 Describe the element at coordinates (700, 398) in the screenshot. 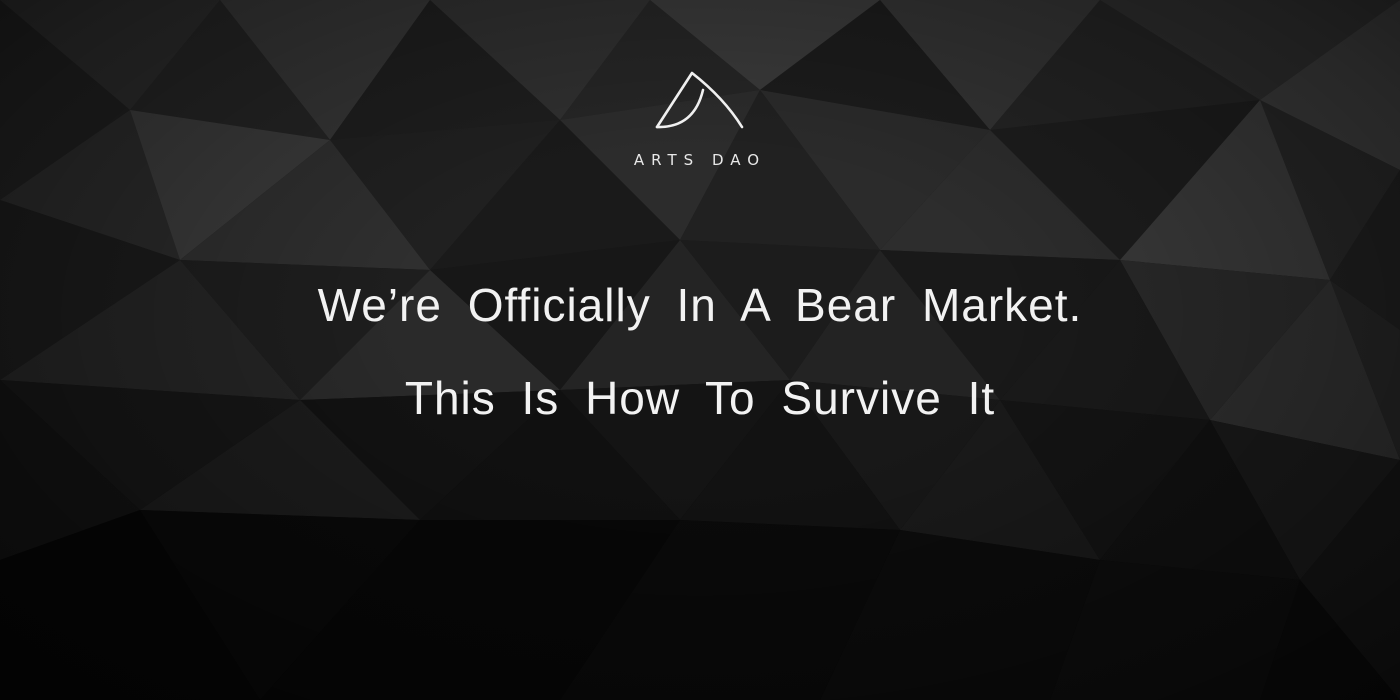

I see `headline-line-2: This Is How To Survive It` at that location.